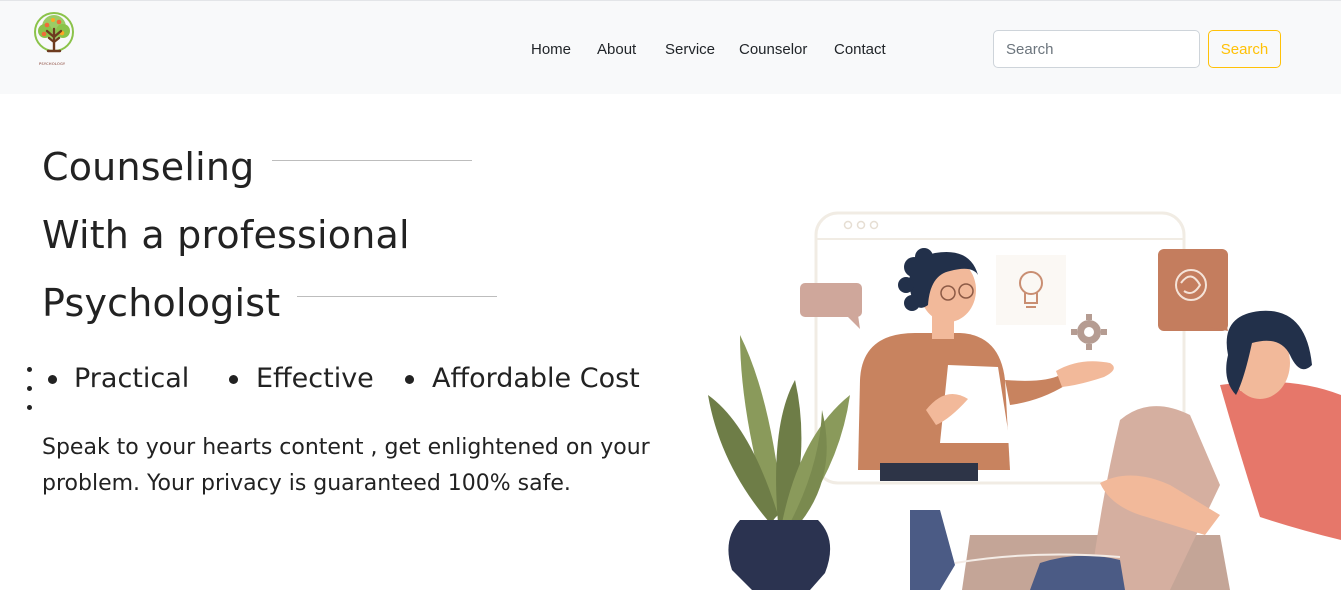 This screenshot has height=590, width=1341. What do you see at coordinates (536, 378) in the screenshot?
I see `feature-label: Affordable Cost` at bounding box center [536, 378].